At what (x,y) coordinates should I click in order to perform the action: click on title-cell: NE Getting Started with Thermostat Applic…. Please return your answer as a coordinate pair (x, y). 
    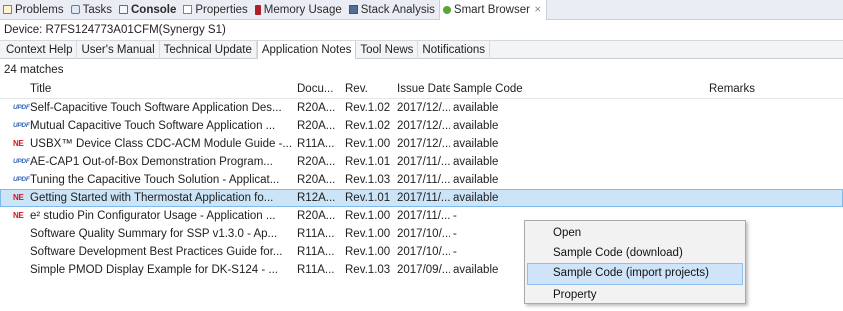
    Looking at the image, I should click on (147, 198).